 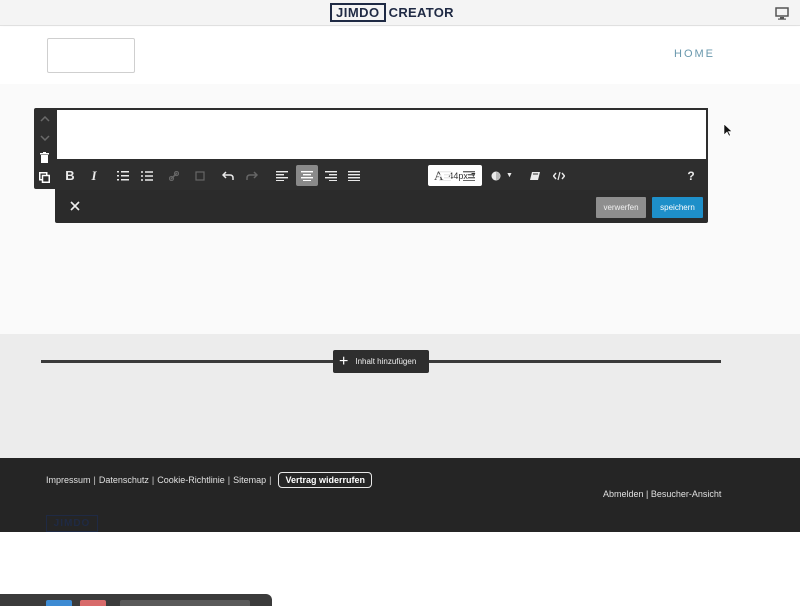 I want to click on bottom-tray, so click(x=136, y=600).